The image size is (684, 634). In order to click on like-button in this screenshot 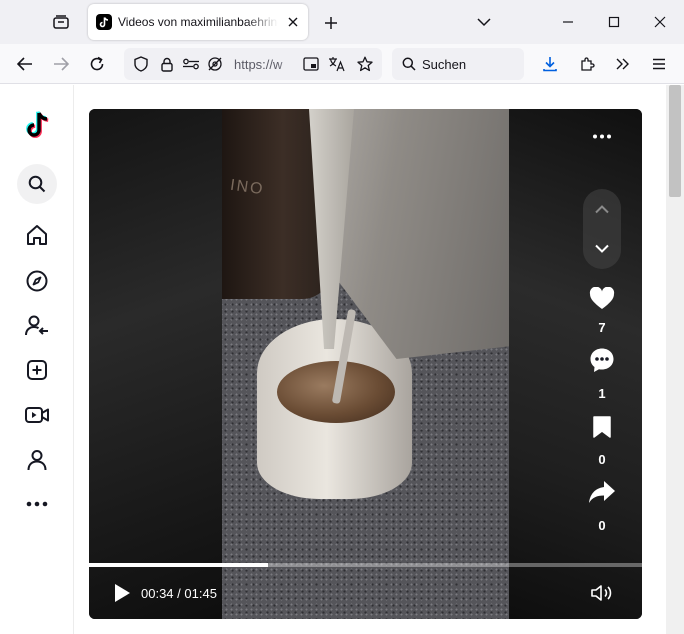, I will do `click(602, 298)`.